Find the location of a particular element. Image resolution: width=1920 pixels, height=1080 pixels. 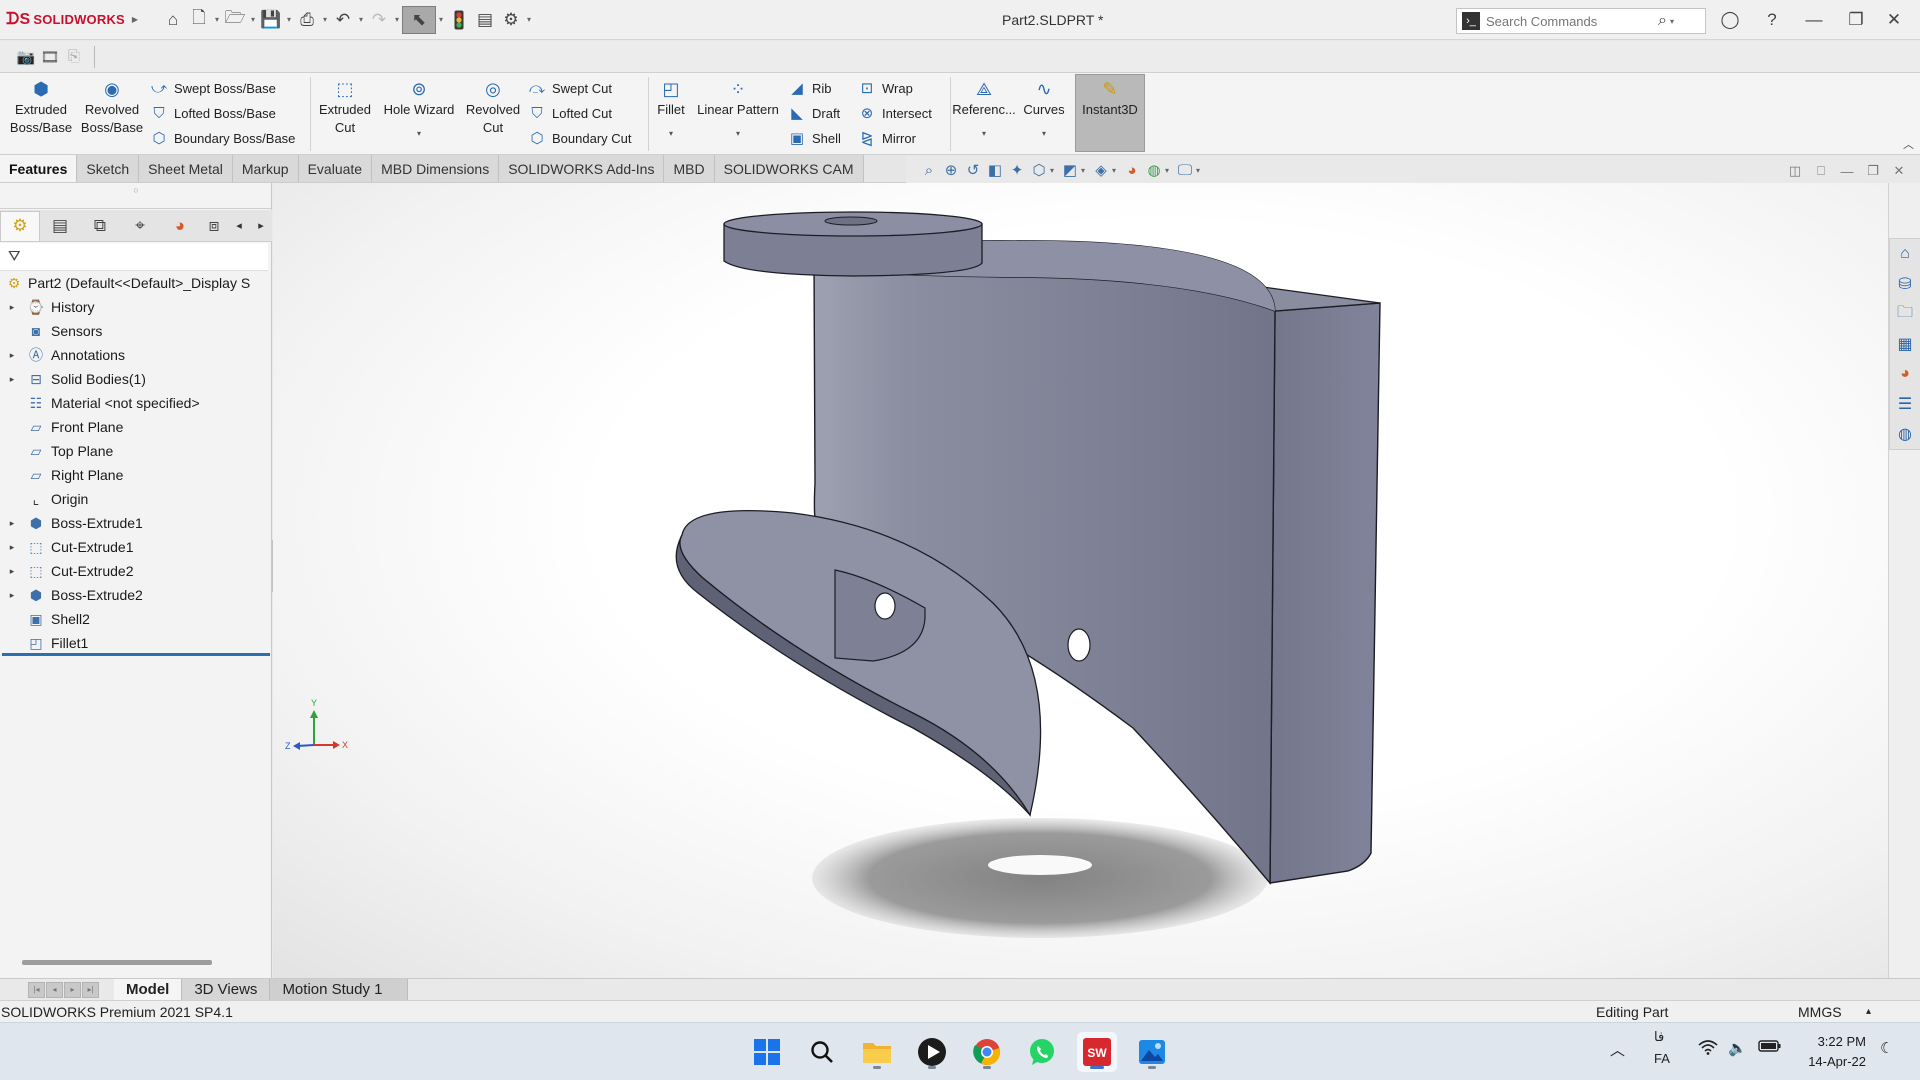

rib-button: ◢ Rib is located at coordinates (808, 88).